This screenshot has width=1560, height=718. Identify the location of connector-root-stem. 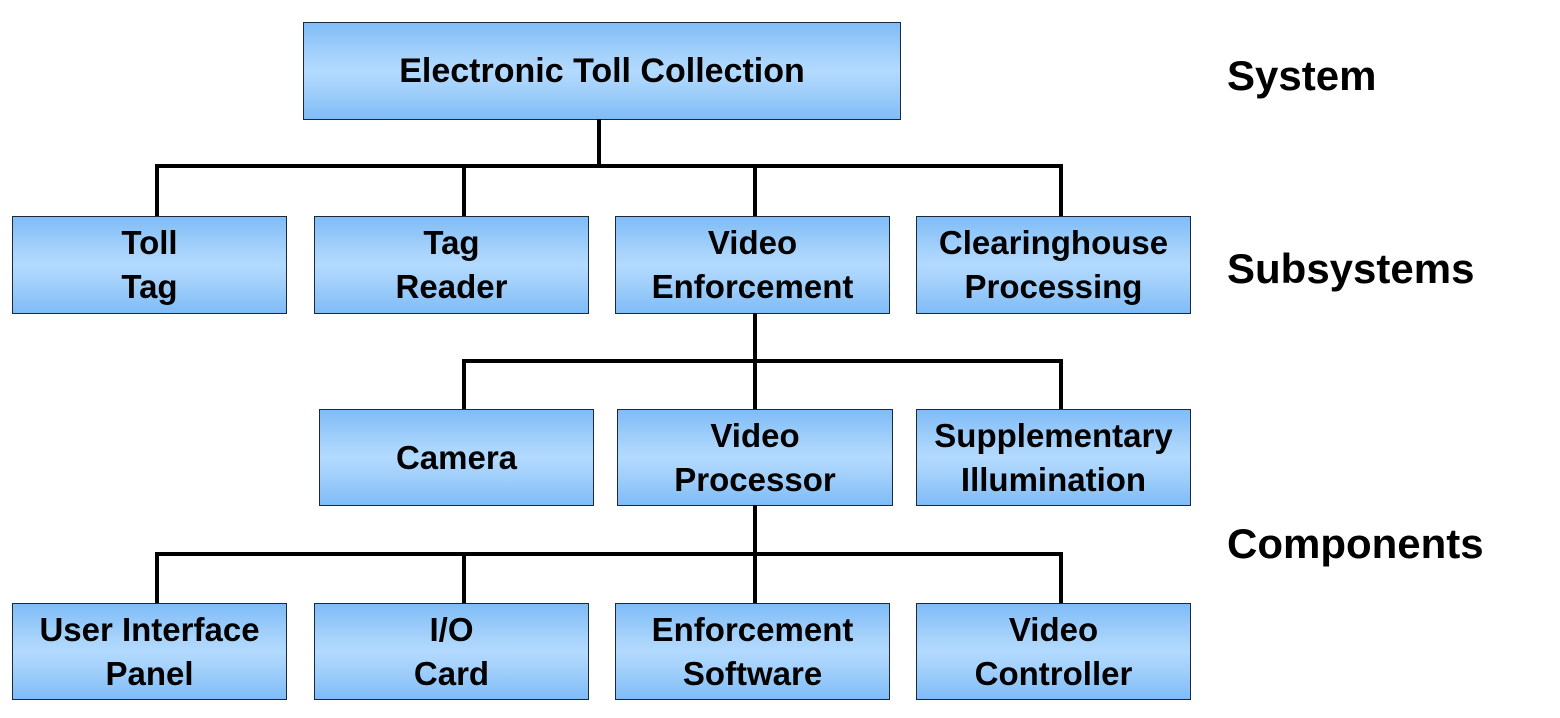
(599, 143).